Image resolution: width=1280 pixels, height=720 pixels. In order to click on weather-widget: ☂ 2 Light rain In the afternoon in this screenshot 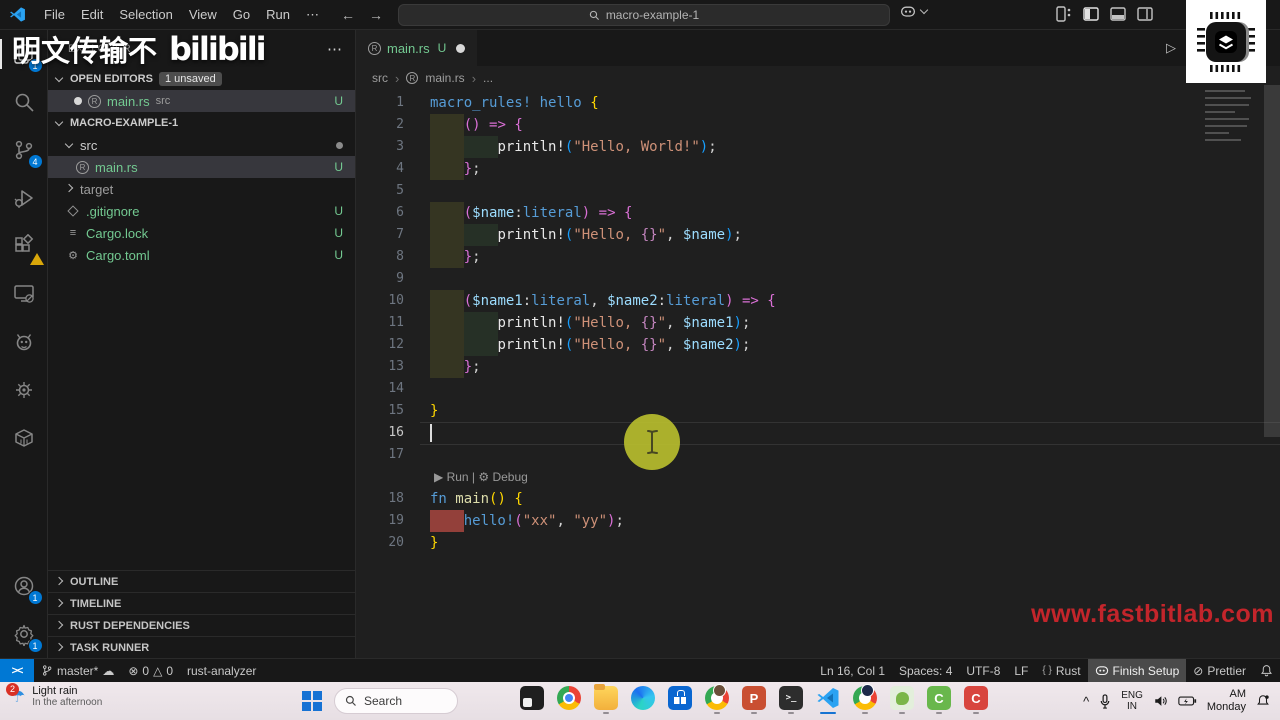, I will do `click(54, 695)`.